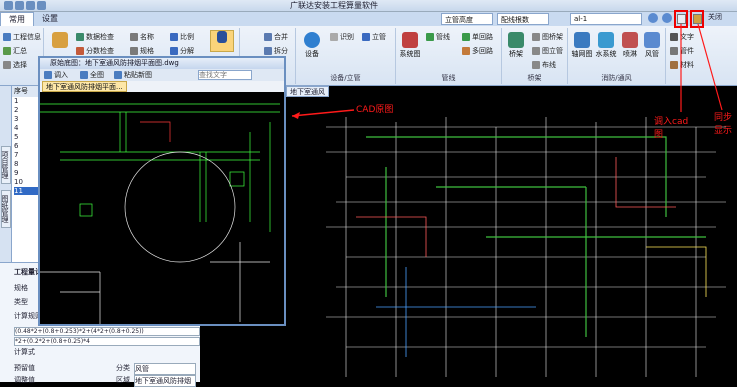  I want to click on identify-button: 识别, so click(342, 37).